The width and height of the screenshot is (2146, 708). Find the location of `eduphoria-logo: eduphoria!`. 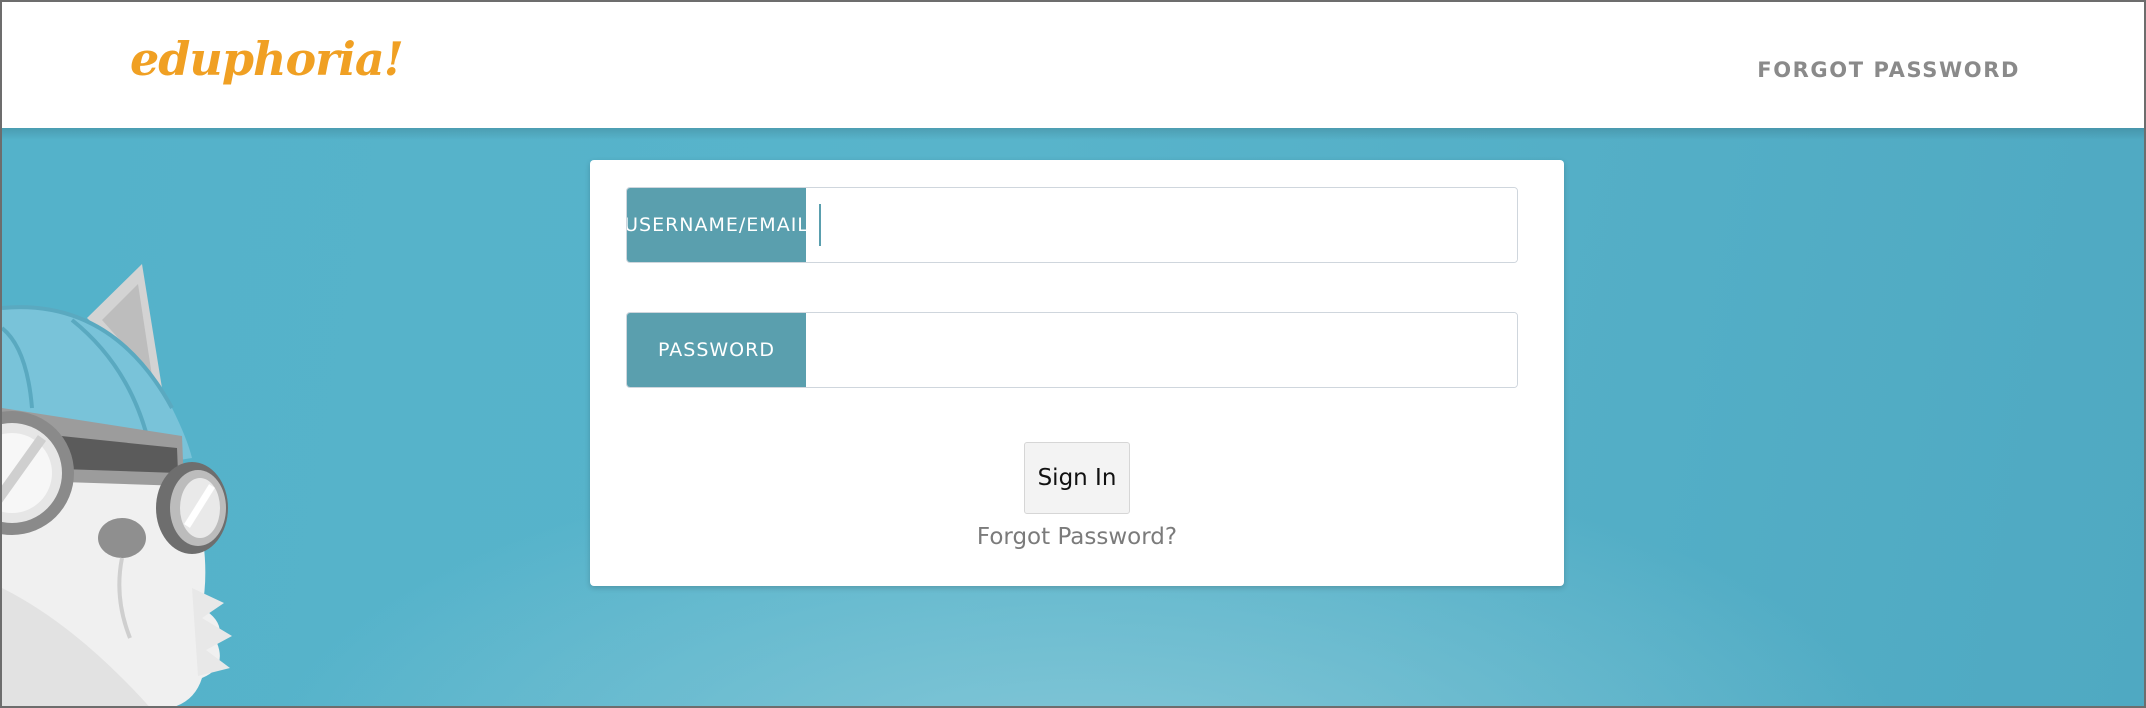

eduphoria-logo: eduphoria! is located at coordinates (267, 59).